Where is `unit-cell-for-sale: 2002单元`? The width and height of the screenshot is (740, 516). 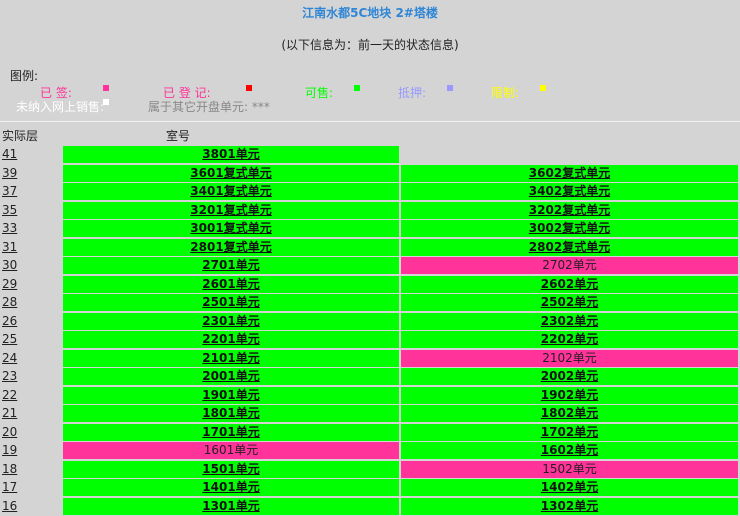 unit-cell-for-sale: 2002单元 is located at coordinates (569, 376).